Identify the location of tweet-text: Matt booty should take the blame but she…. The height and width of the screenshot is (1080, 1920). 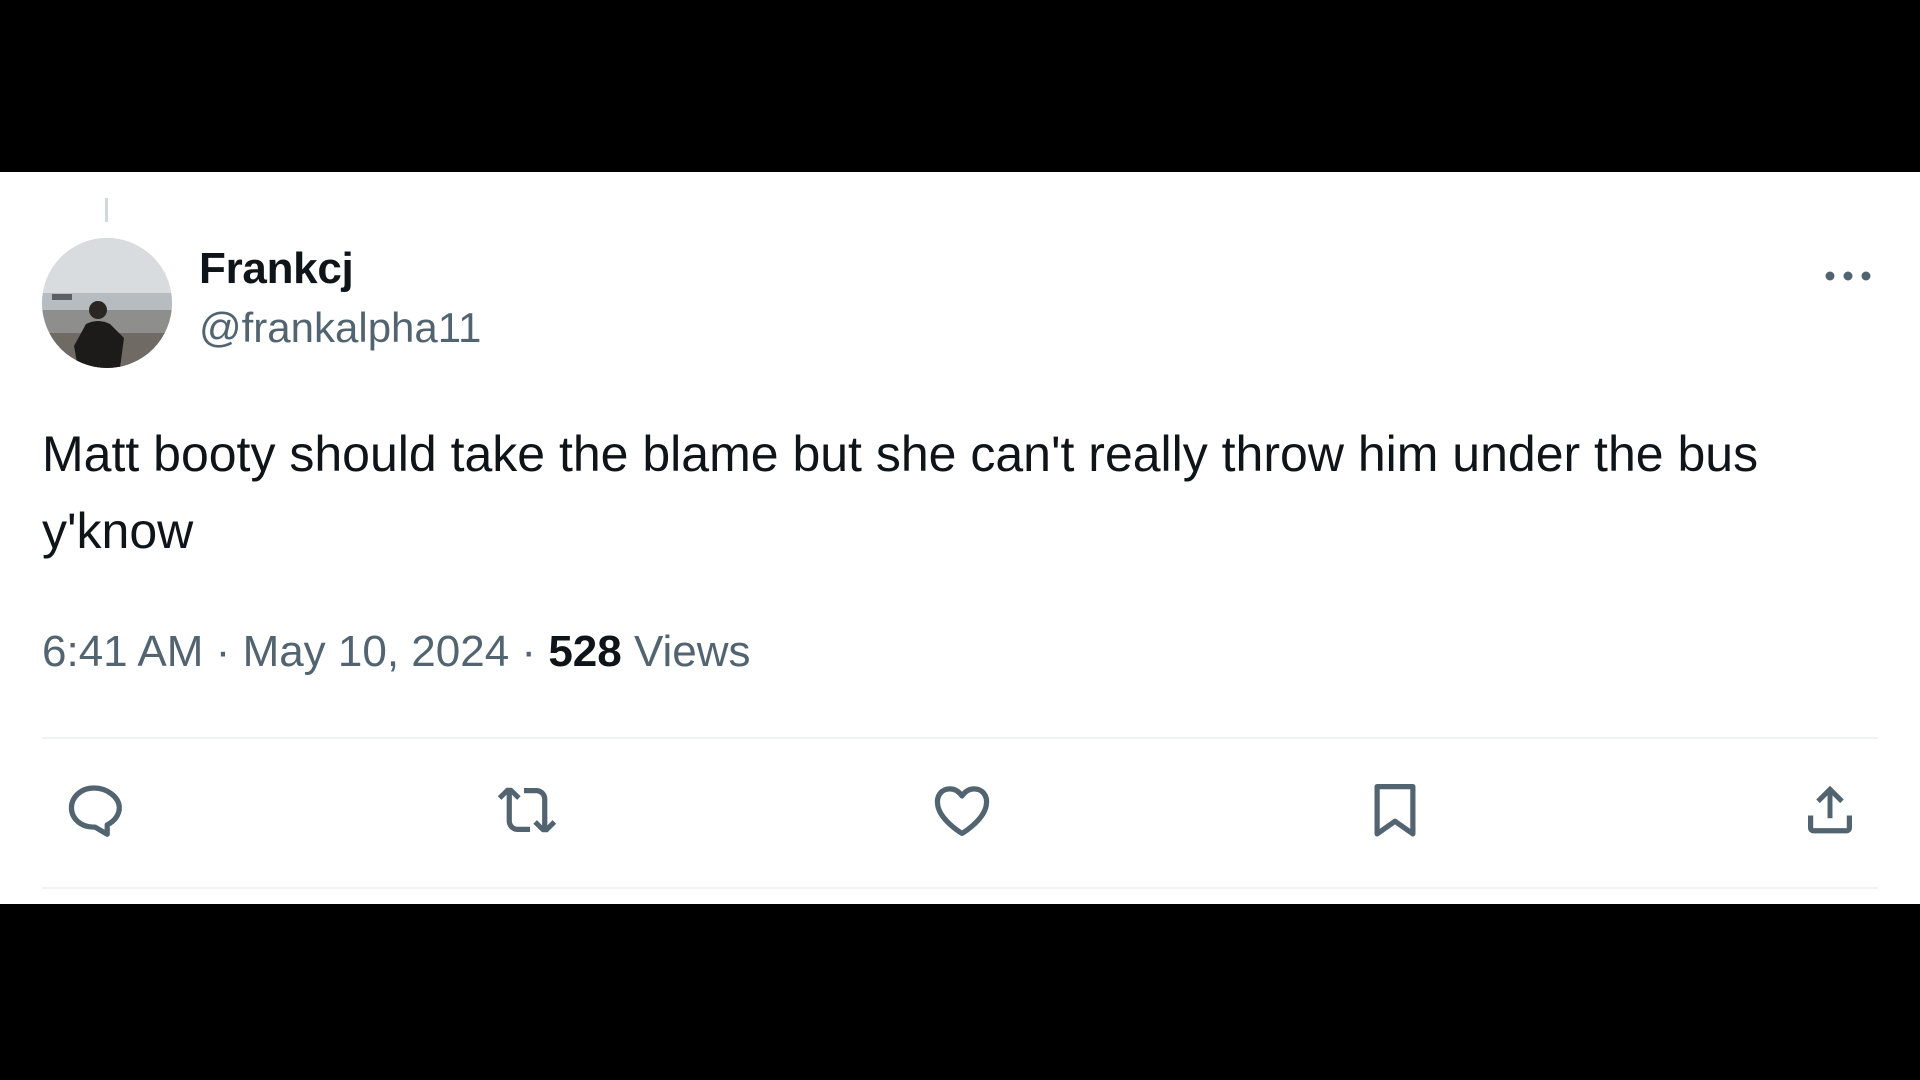
(900, 492).